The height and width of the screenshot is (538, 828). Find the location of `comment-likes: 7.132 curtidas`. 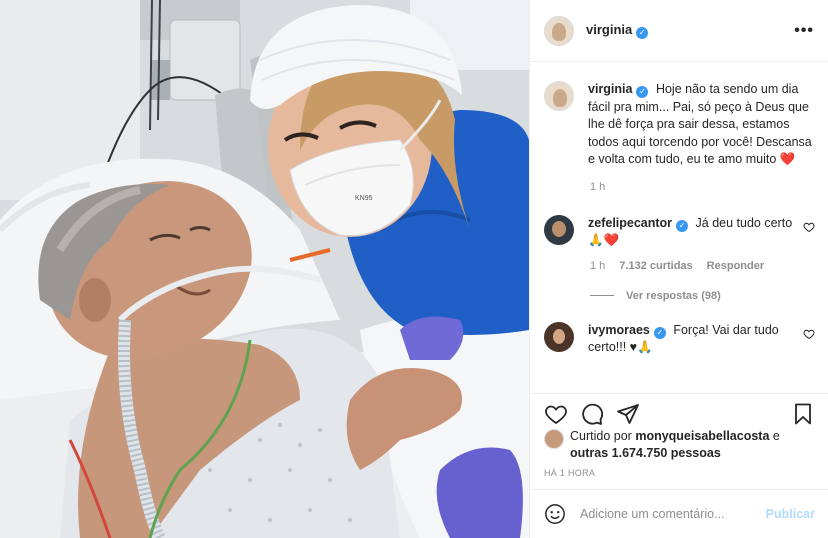

comment-likes: 7.132 curtidas is located at coordinates (655, 266).